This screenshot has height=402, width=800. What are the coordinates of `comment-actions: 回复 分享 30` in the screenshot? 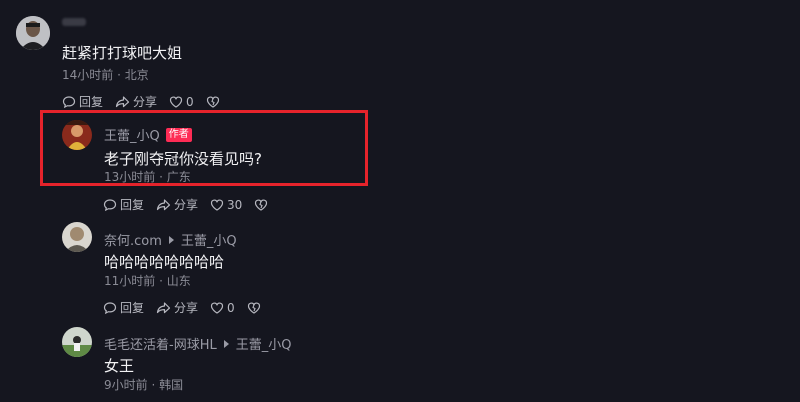 It's located at (193, 204).